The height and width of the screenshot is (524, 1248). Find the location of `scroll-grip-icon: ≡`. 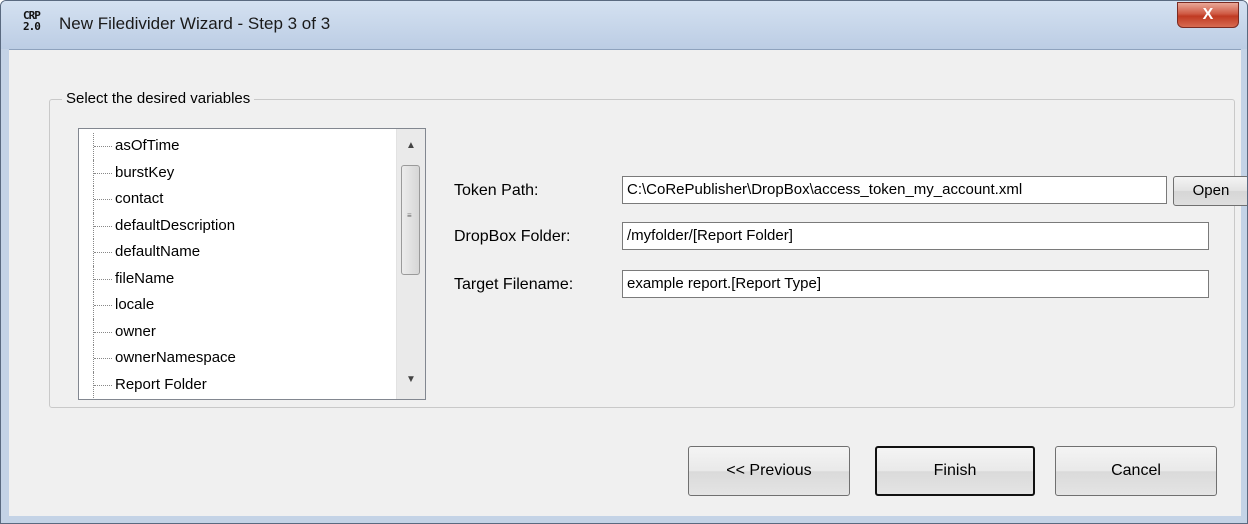

scroll-grip-icon: ≡ is located at coordinates (409, 215).